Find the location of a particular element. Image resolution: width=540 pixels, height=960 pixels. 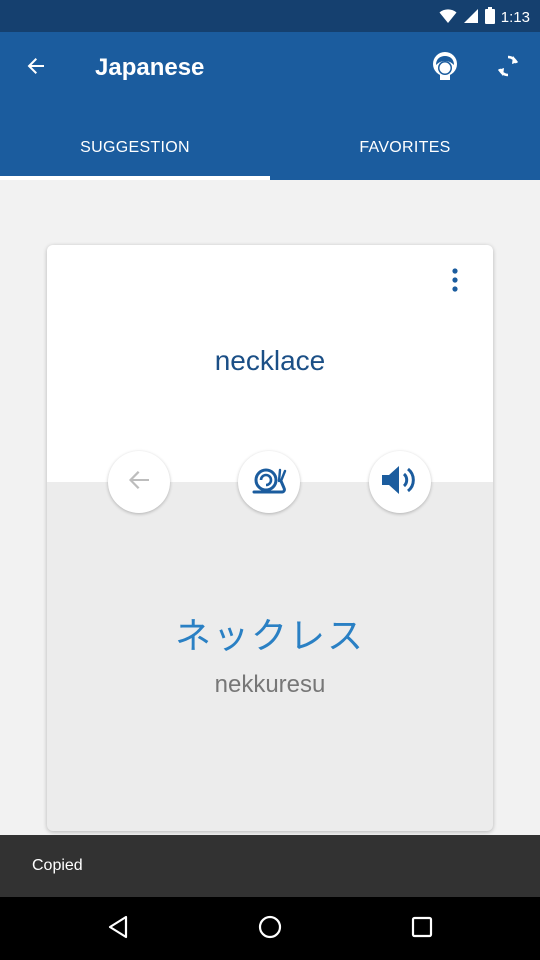

status-bar: 1:13 is located at coordinates (270, 16).